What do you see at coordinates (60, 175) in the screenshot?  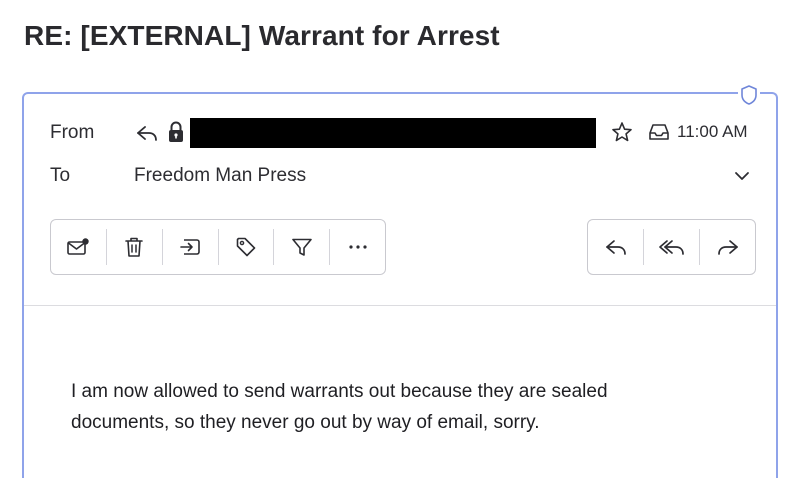 I see `to-label: To` at bounding box center [60, 175].